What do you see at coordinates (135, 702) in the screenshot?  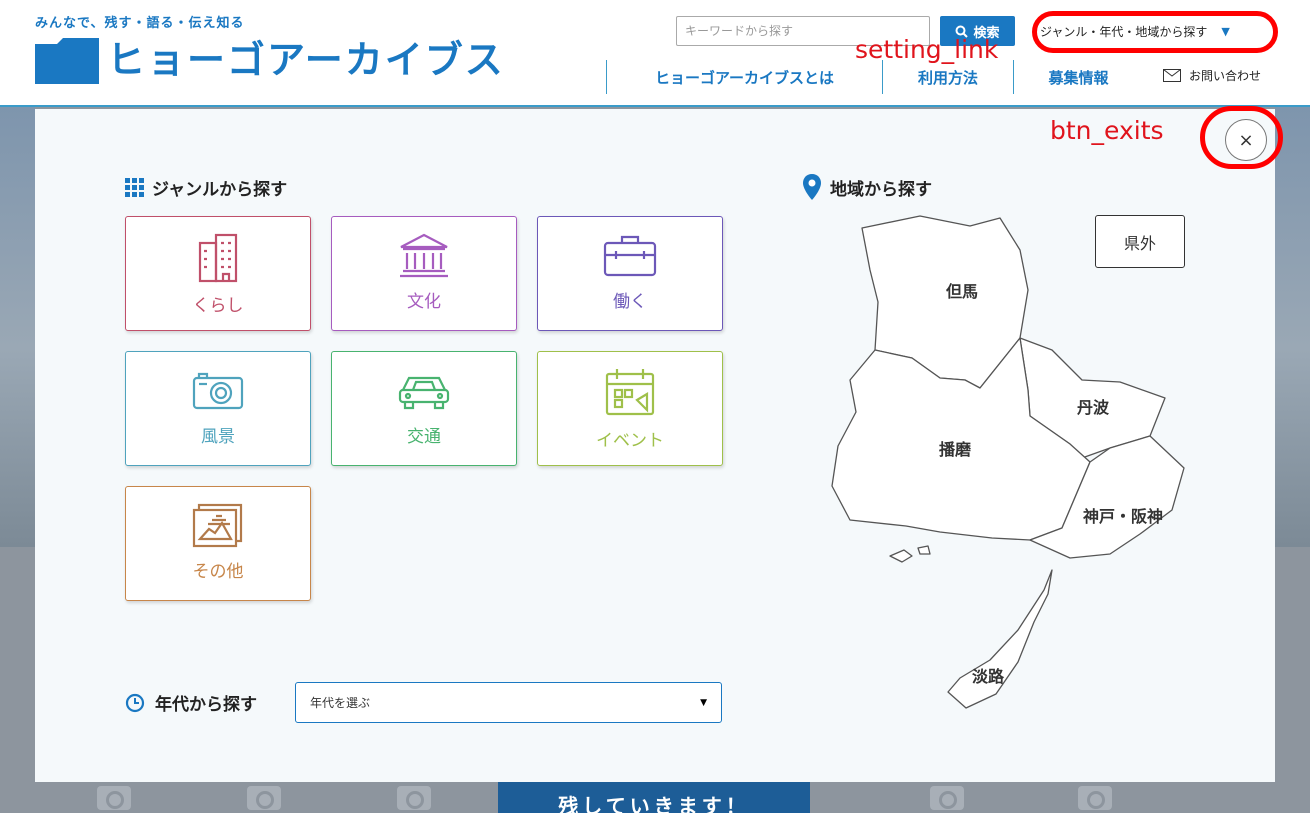 I see `clock-icon` at bounding box center [135, 702].